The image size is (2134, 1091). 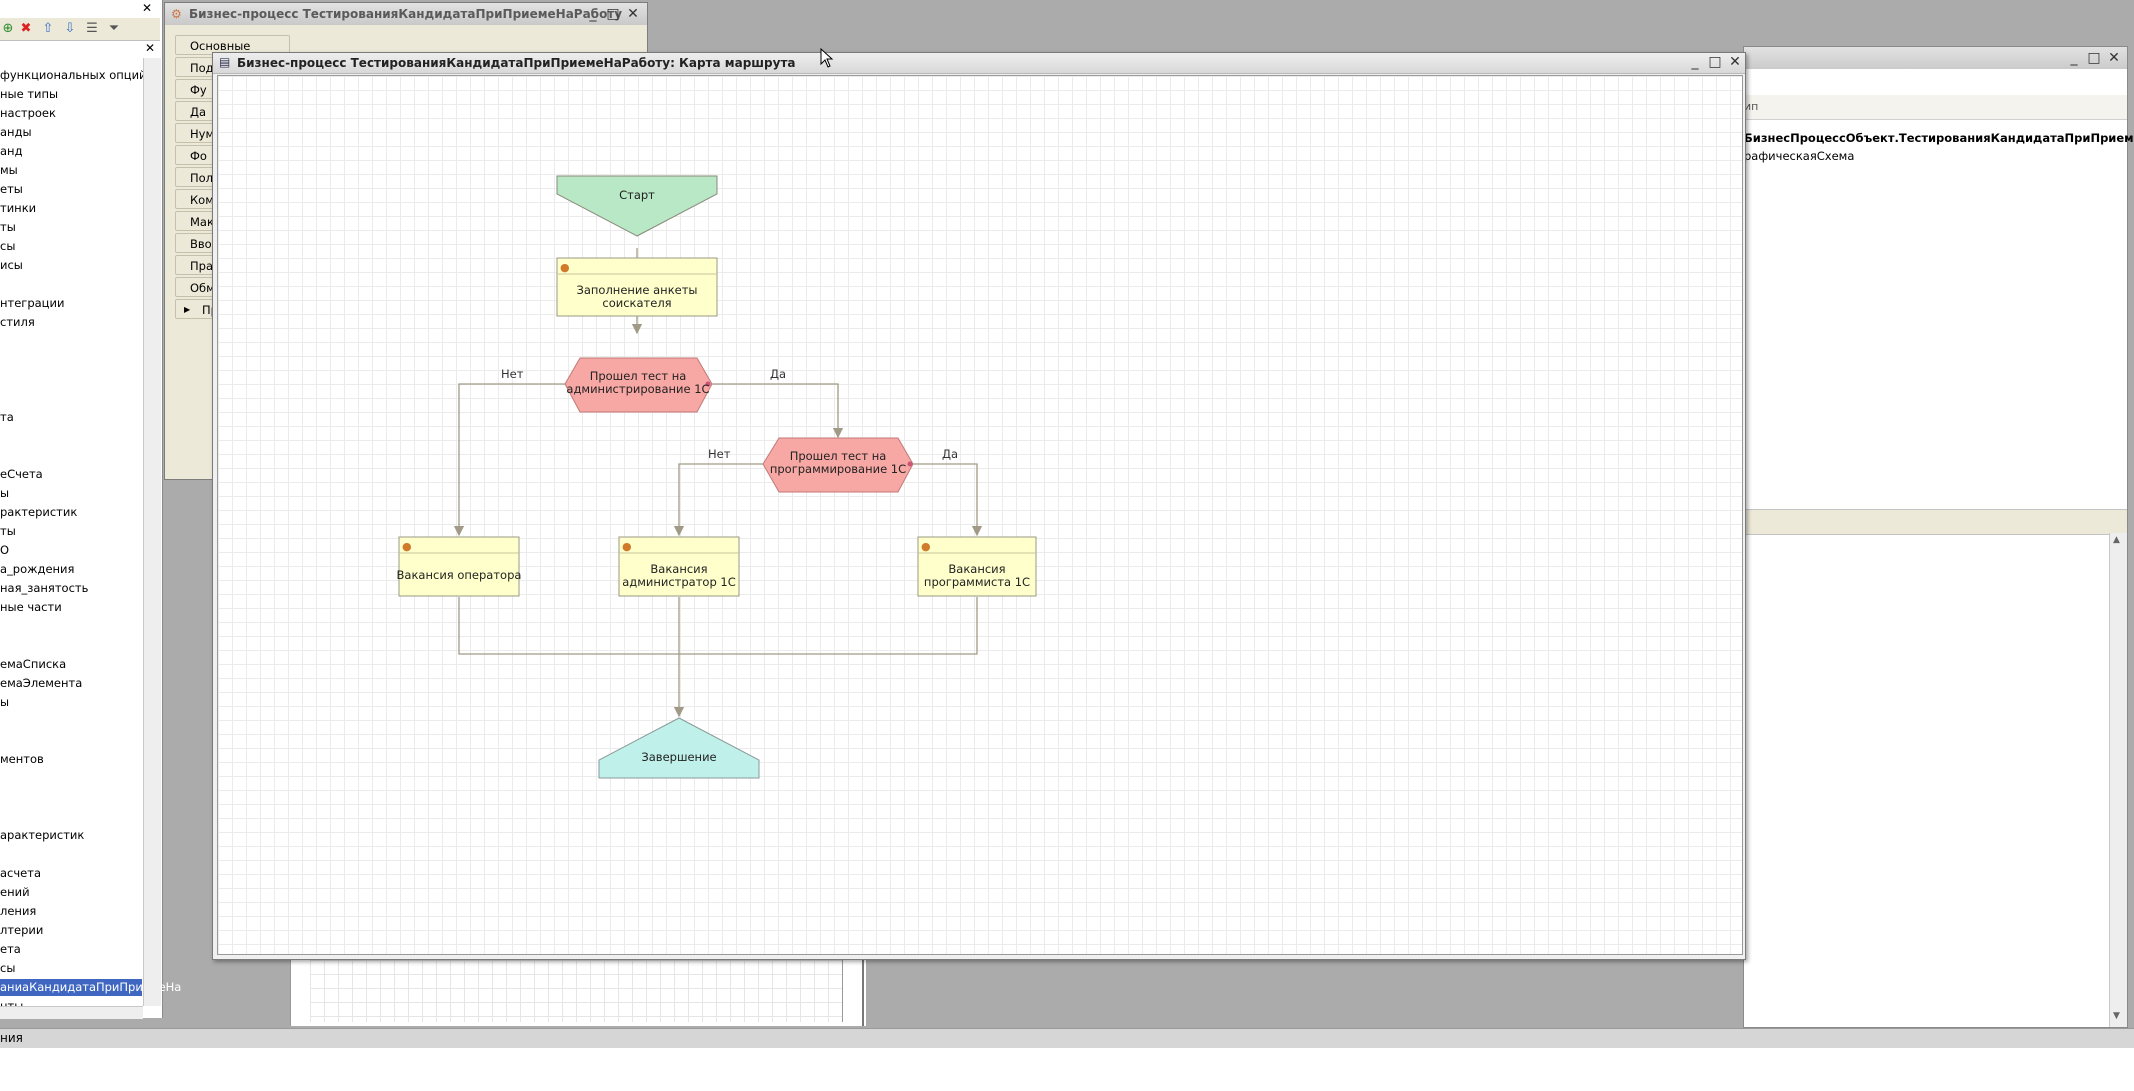 I want to click on tree-item: анды, so click(x=16, y=132).